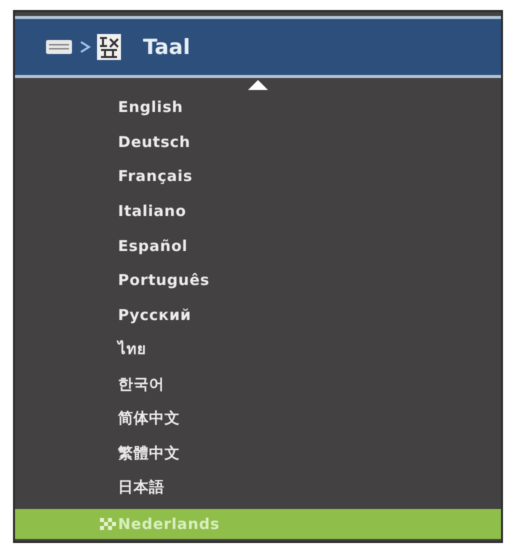 The width and height of the screenshot is (518, 551). I want to click on language-option: Português, so click(258, 280).